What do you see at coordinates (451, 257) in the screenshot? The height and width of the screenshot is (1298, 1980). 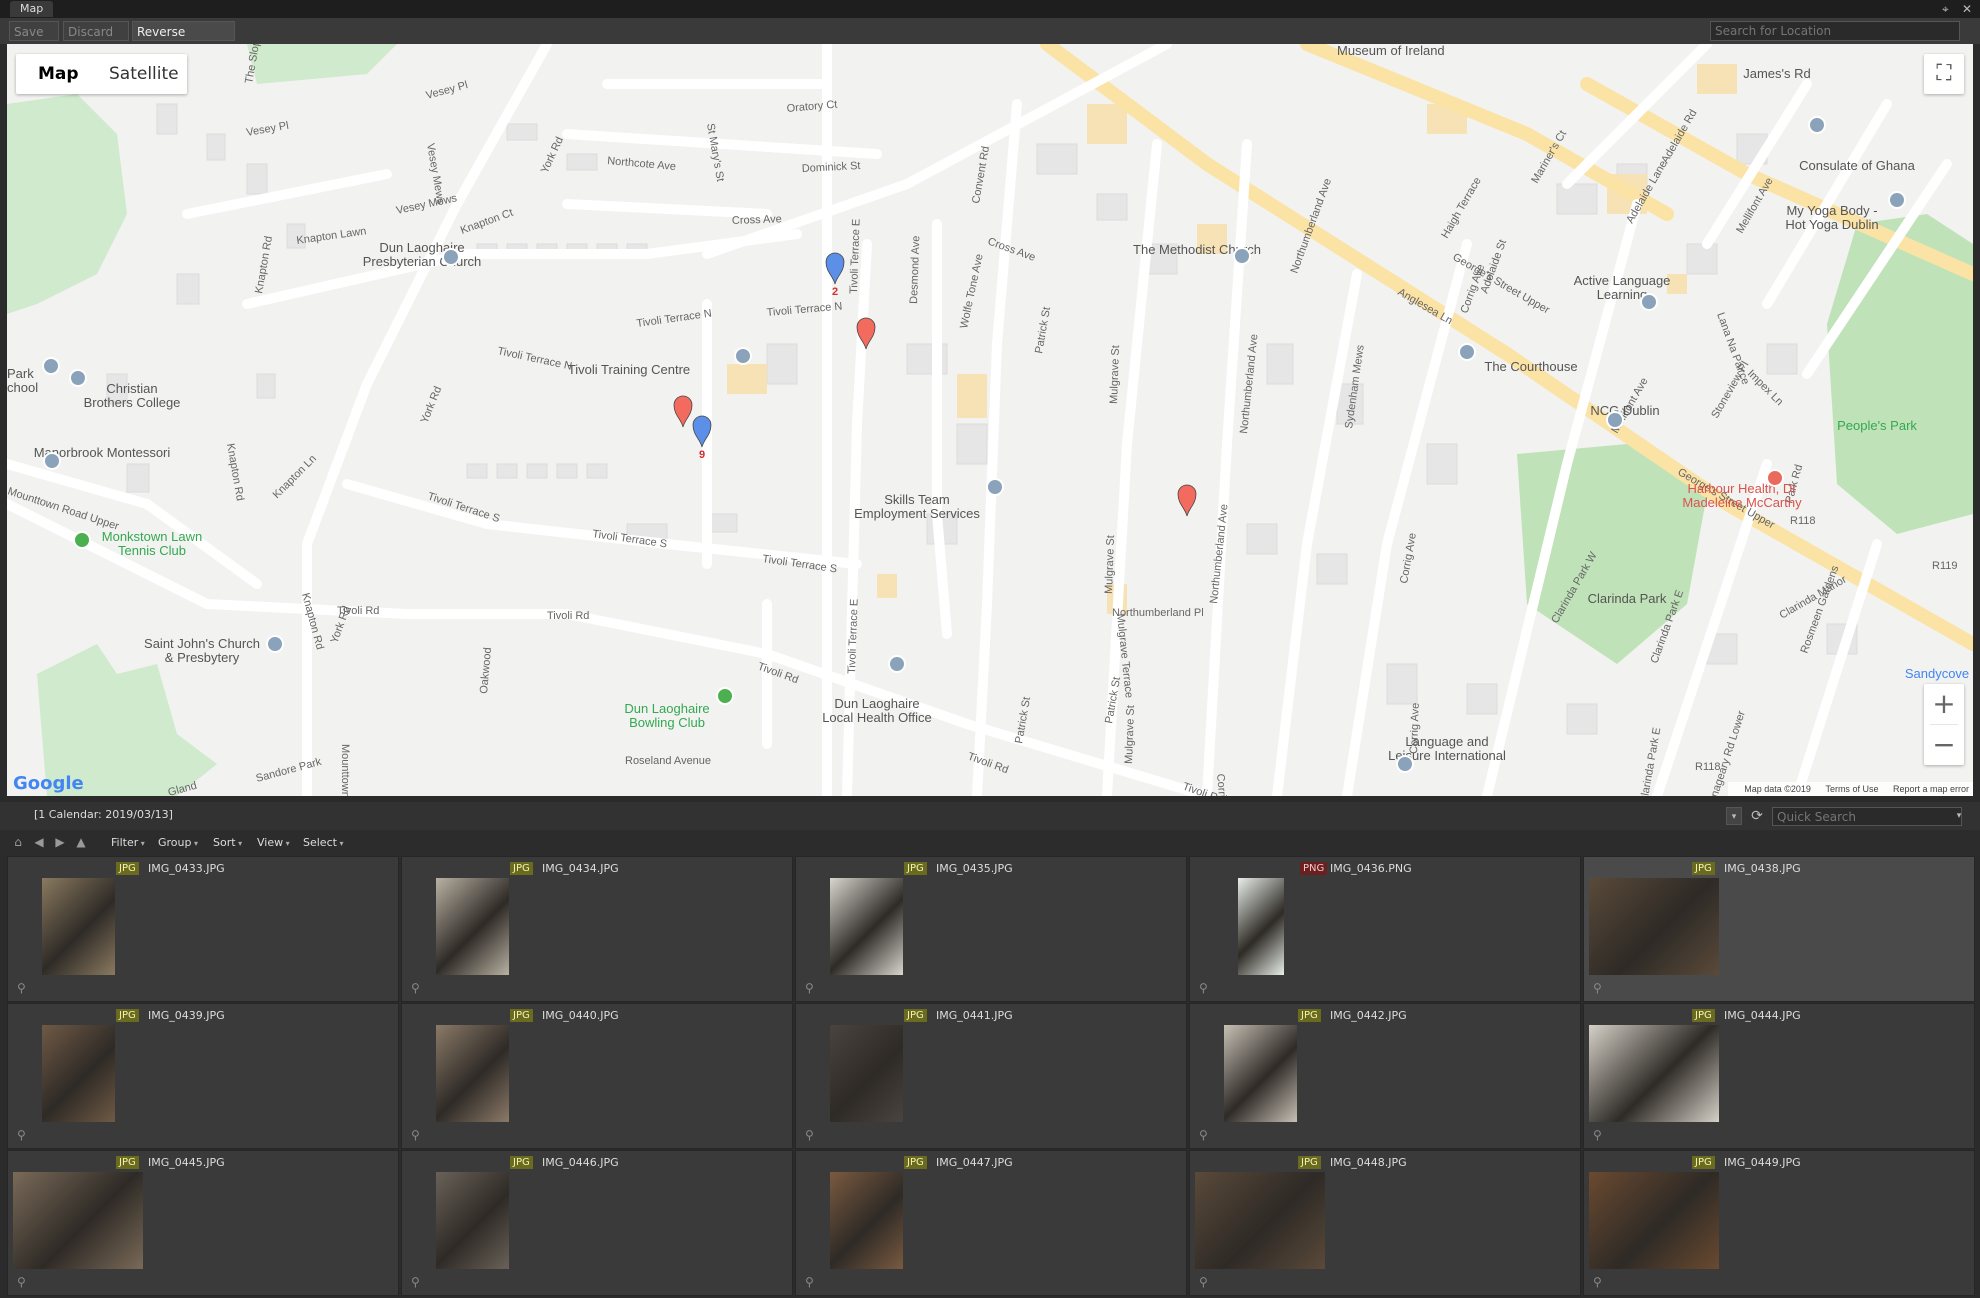 I see `poi-pin-icon` at bounding box center [451, 257].